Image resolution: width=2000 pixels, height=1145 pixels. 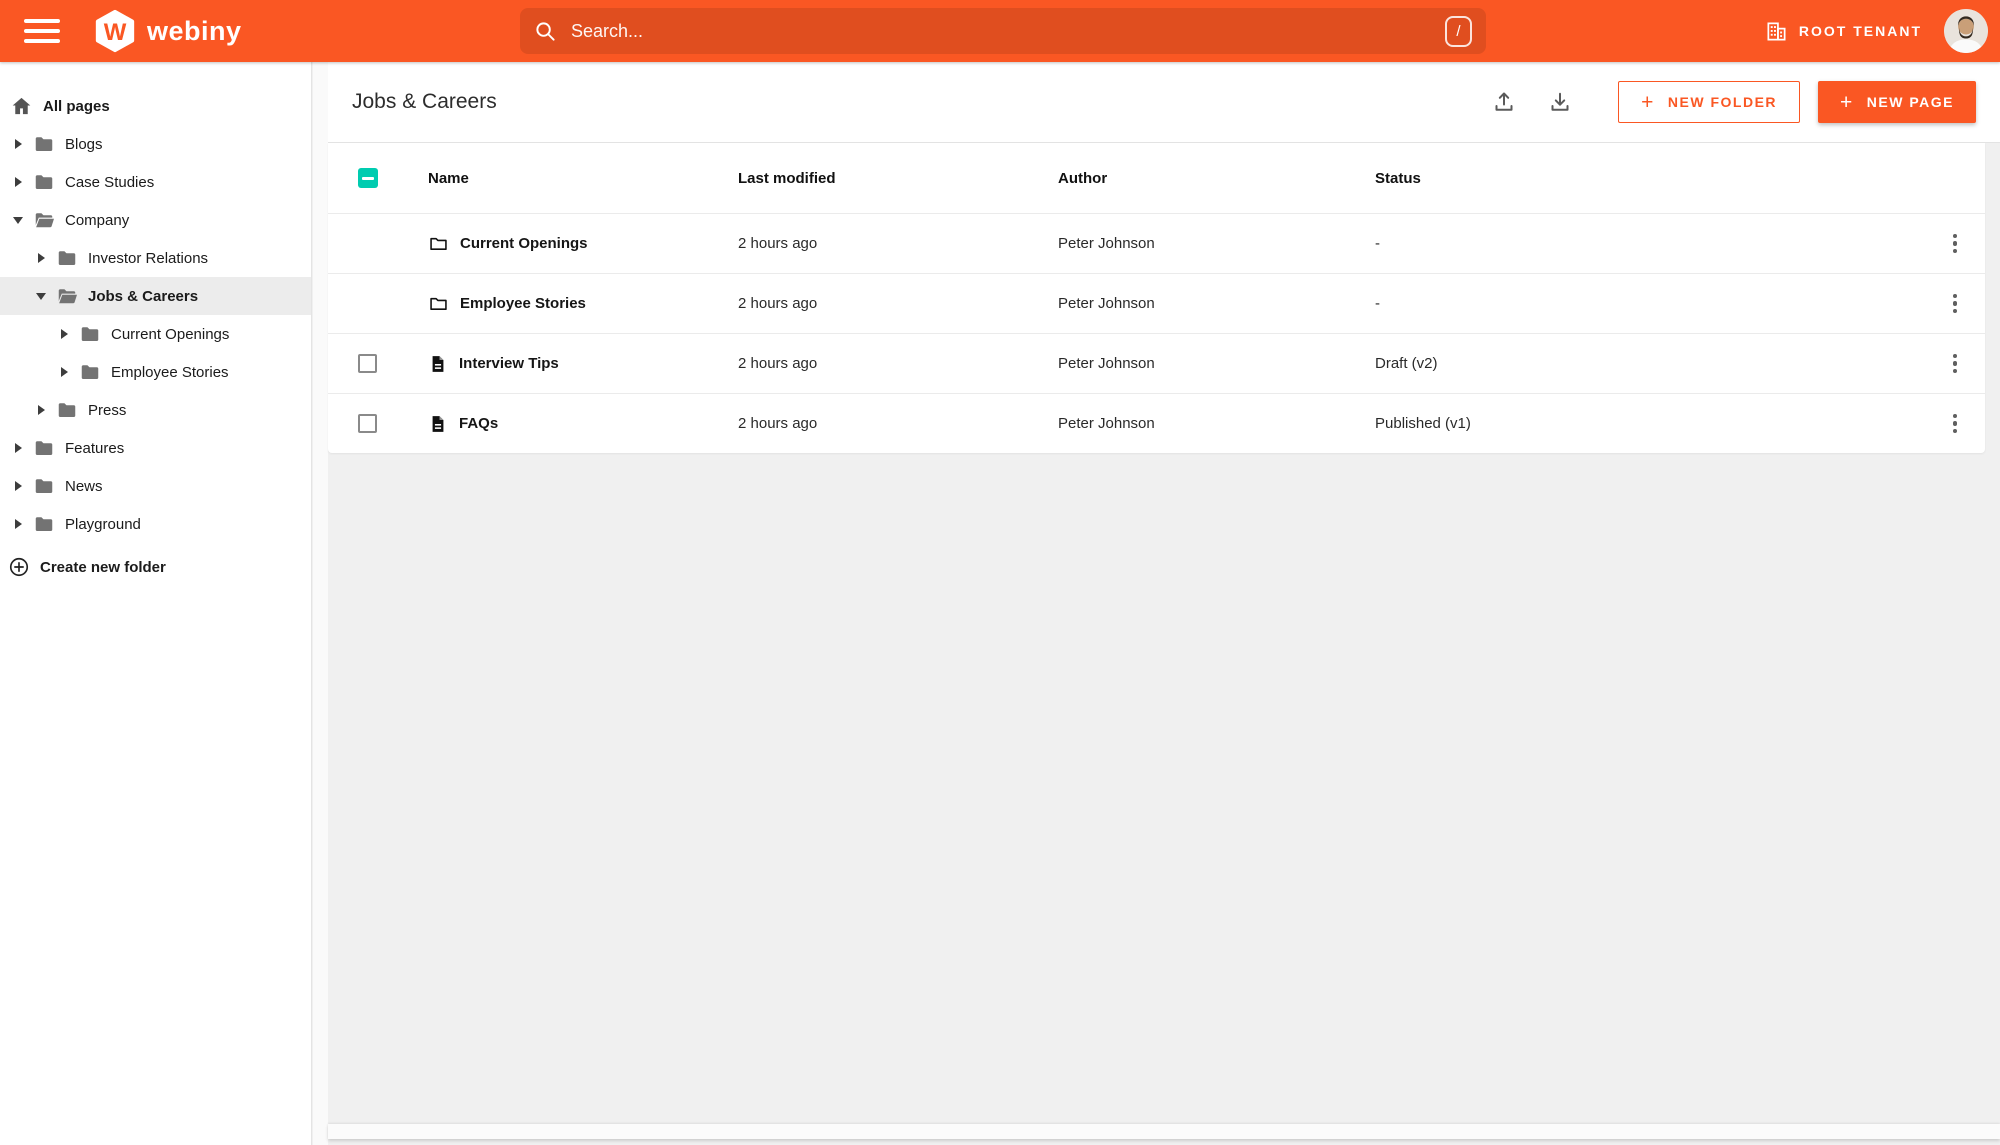 What do you see at coordinates (155, 144) in the screenshot?
I see `sidebar-item-blogs: Blogs` at bounding box center [155, 144].